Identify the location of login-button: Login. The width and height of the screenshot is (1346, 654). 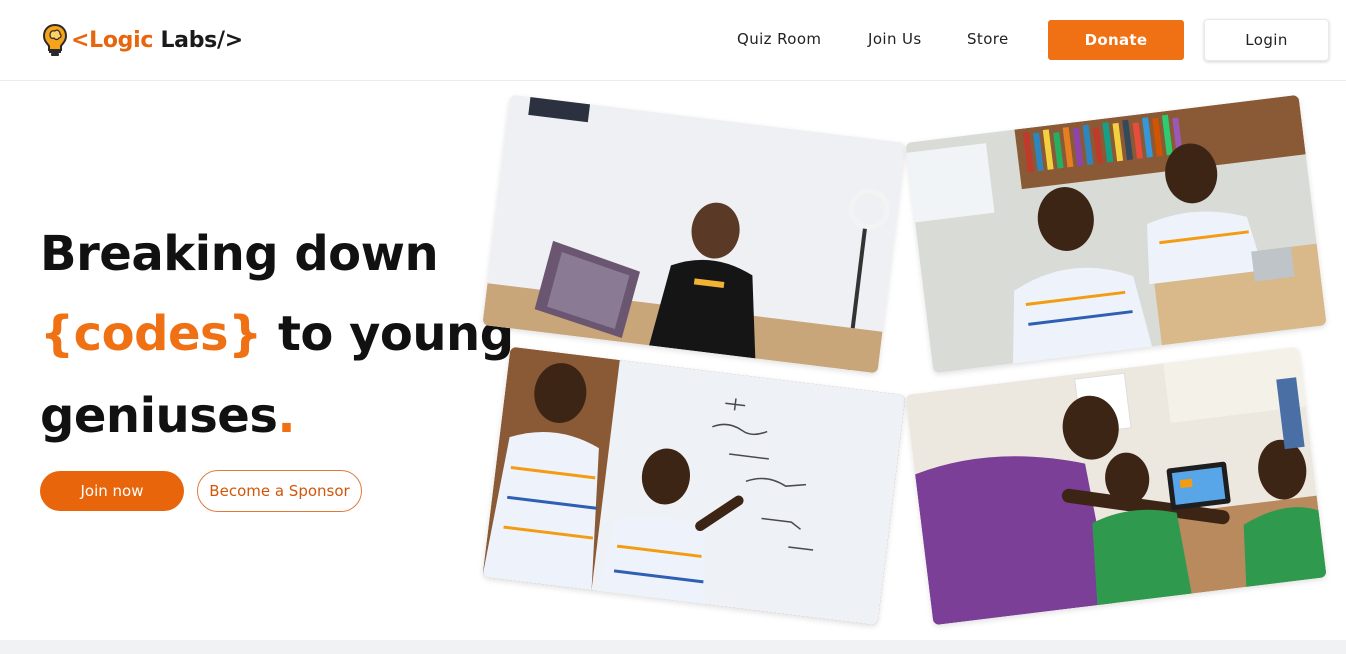
(1266, 40).